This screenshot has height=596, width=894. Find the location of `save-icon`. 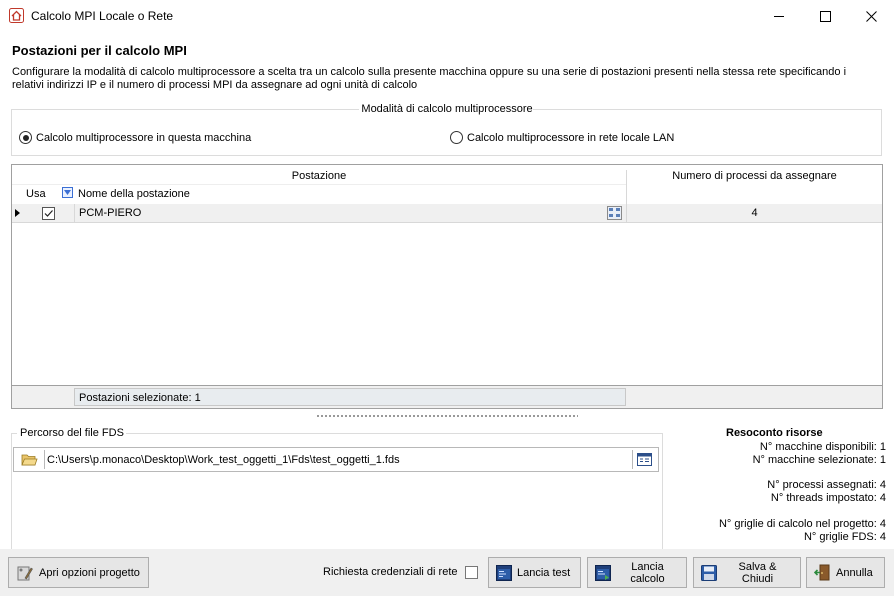

save-icon is located at coordinates (709, 572).